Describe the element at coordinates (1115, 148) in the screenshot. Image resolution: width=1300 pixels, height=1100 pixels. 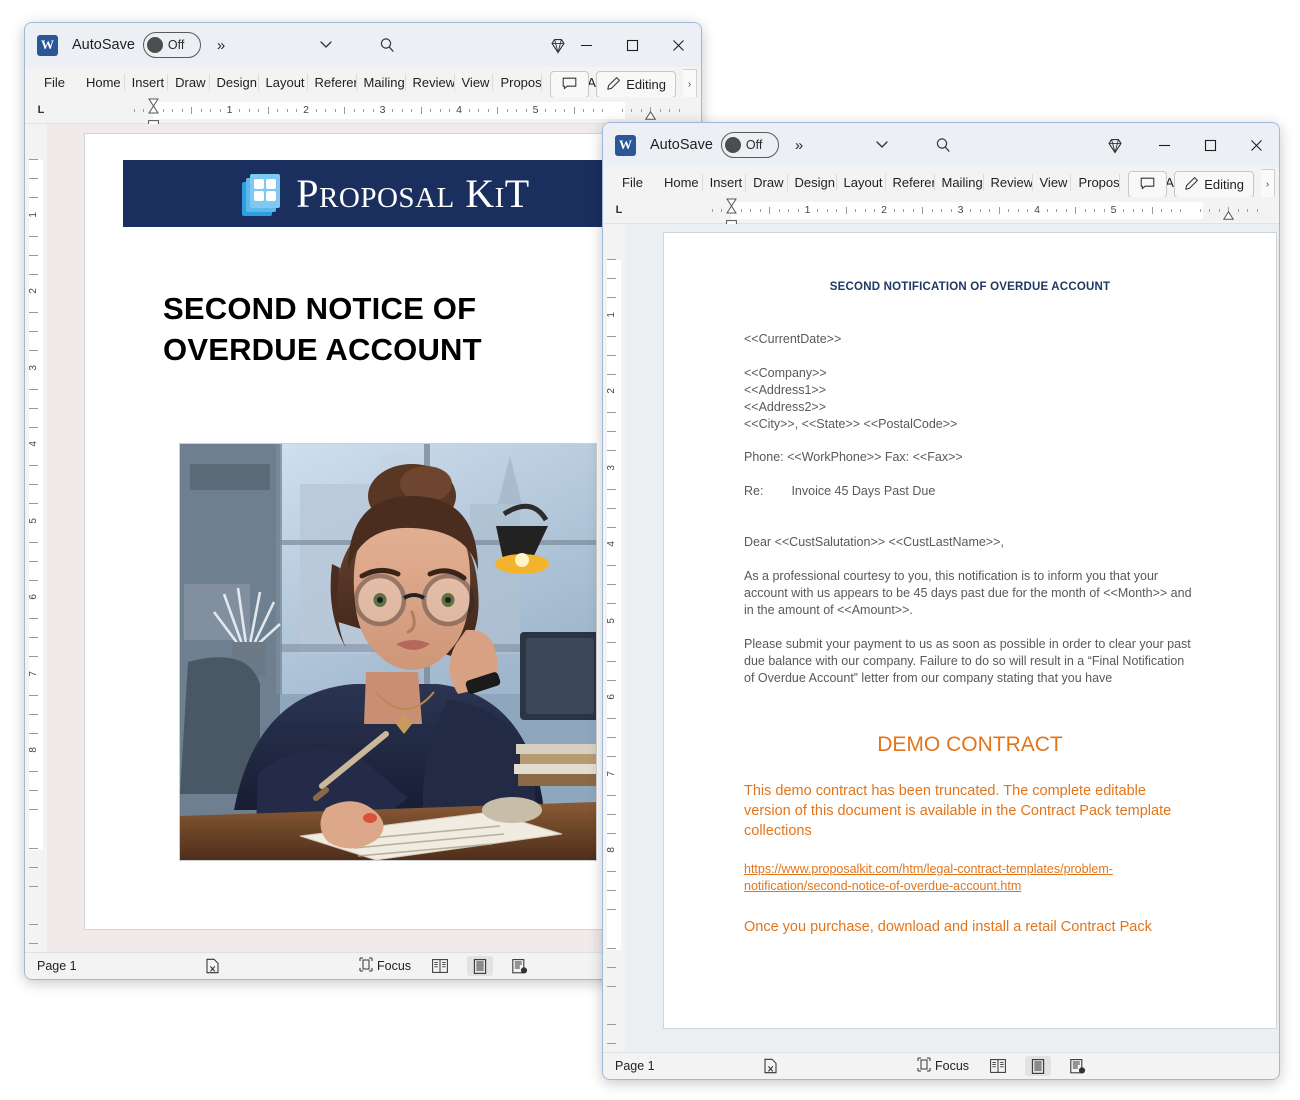
I see `diamond-icon` at that location.